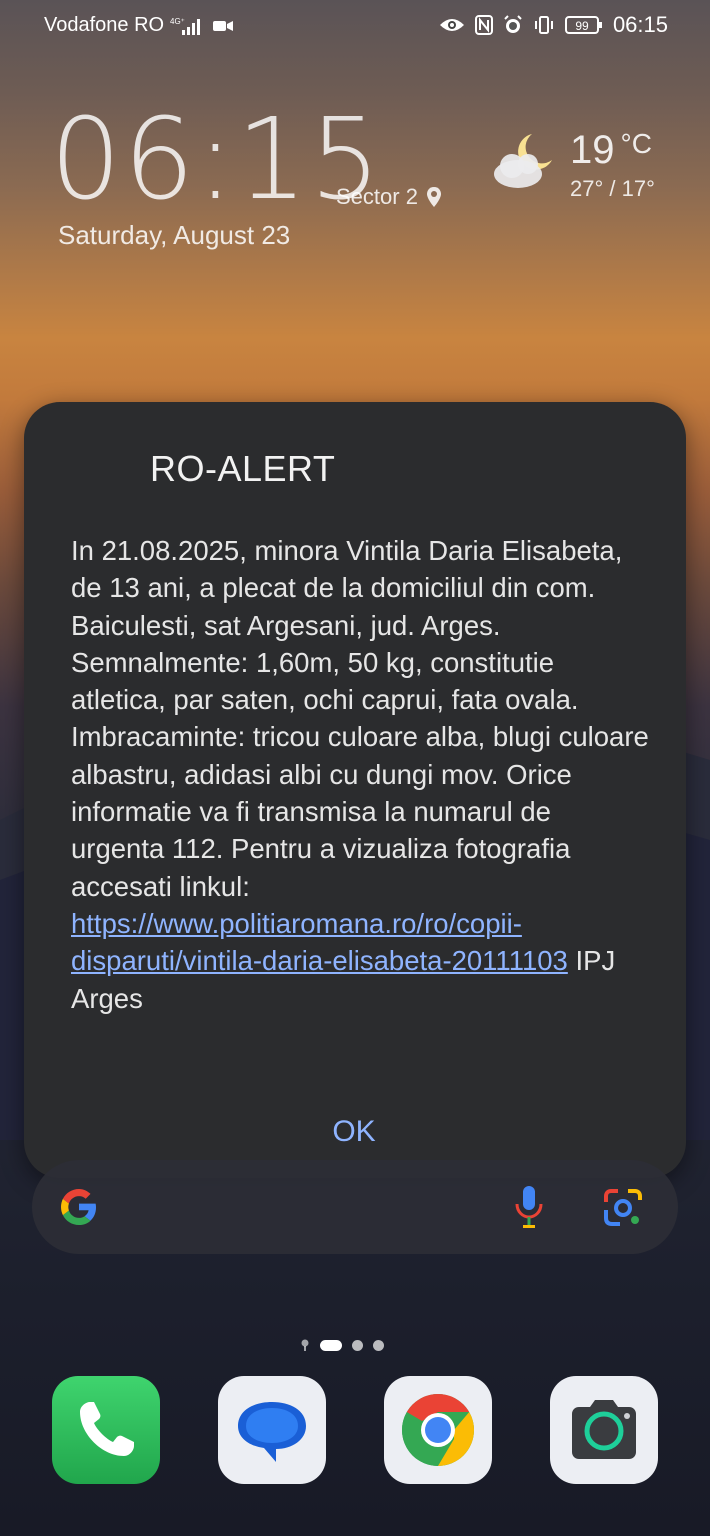 This screenshot has height=1536, width=710. Describe the element at coordinates (553, 25) in the screenshot. I see `status-icons: 99 06:15` at that location.